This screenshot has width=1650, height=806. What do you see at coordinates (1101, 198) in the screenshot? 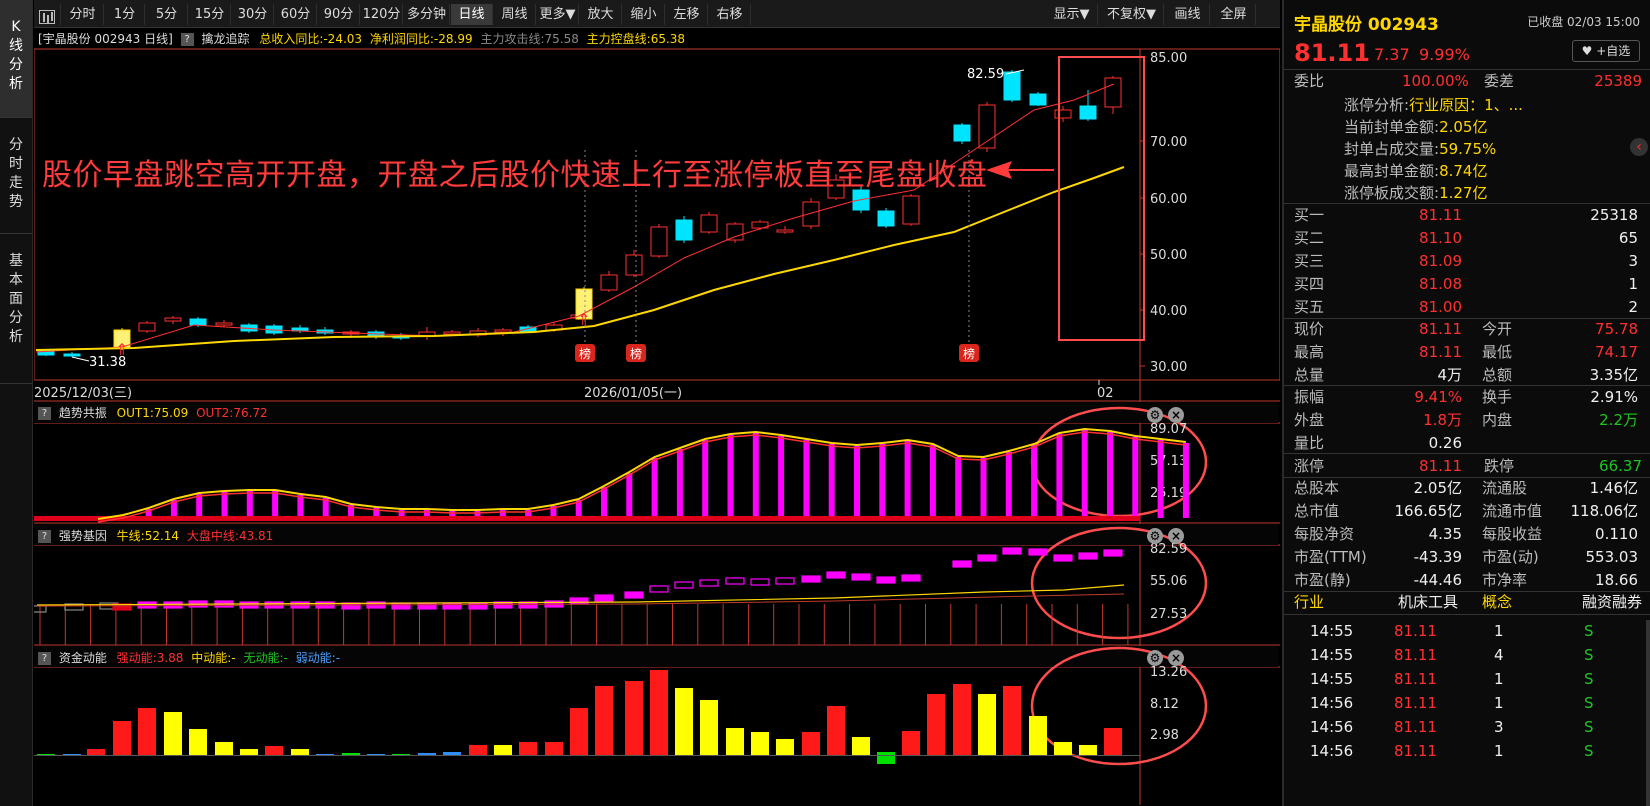
I see `highlight-box` at bounding box center [1101, 198].